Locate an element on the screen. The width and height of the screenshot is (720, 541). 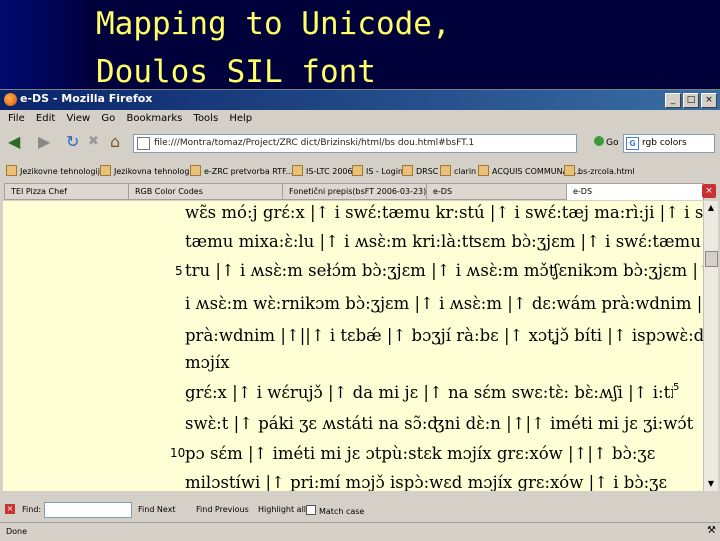
minimize-button: _ is located at coordinates (673, 100).